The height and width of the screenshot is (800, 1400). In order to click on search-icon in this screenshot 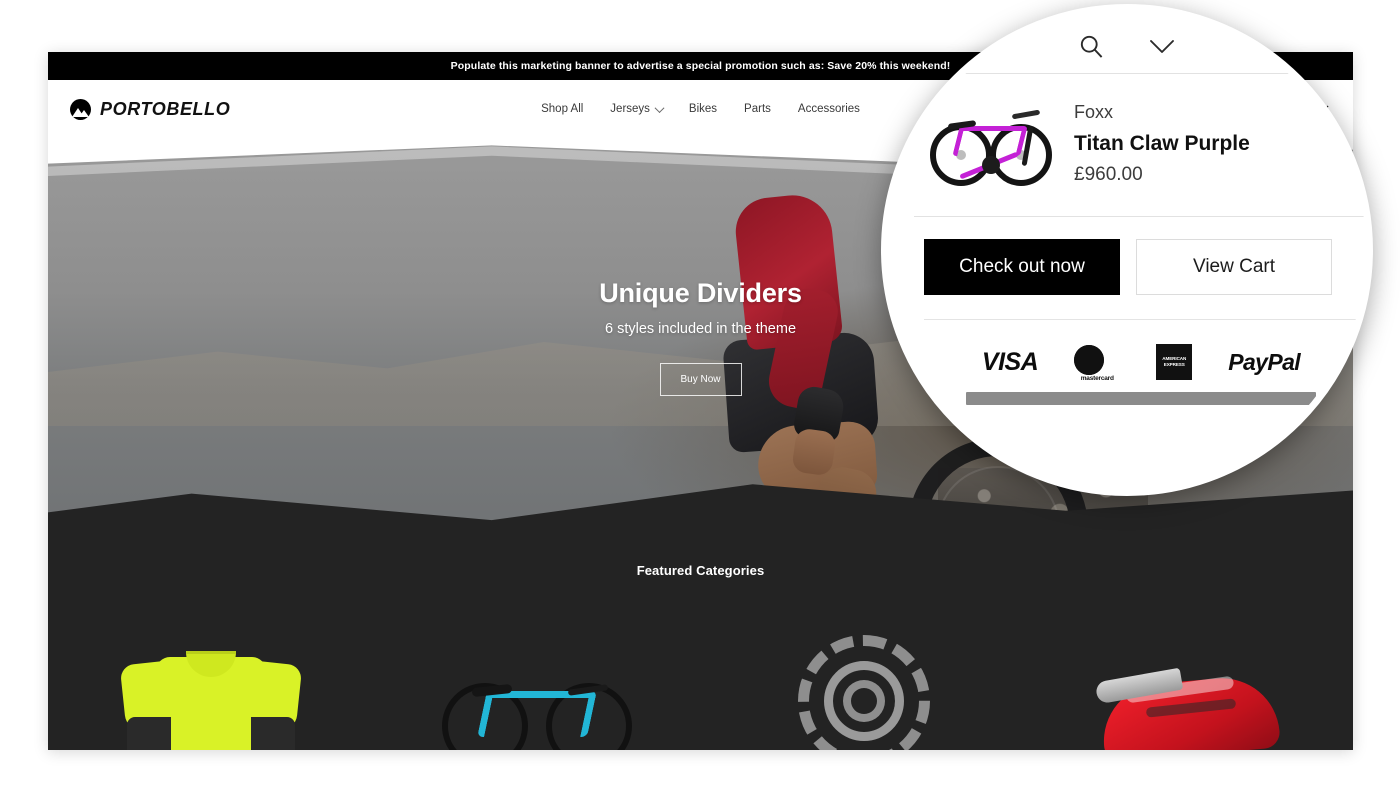, I will do `click(1091, 46)`.